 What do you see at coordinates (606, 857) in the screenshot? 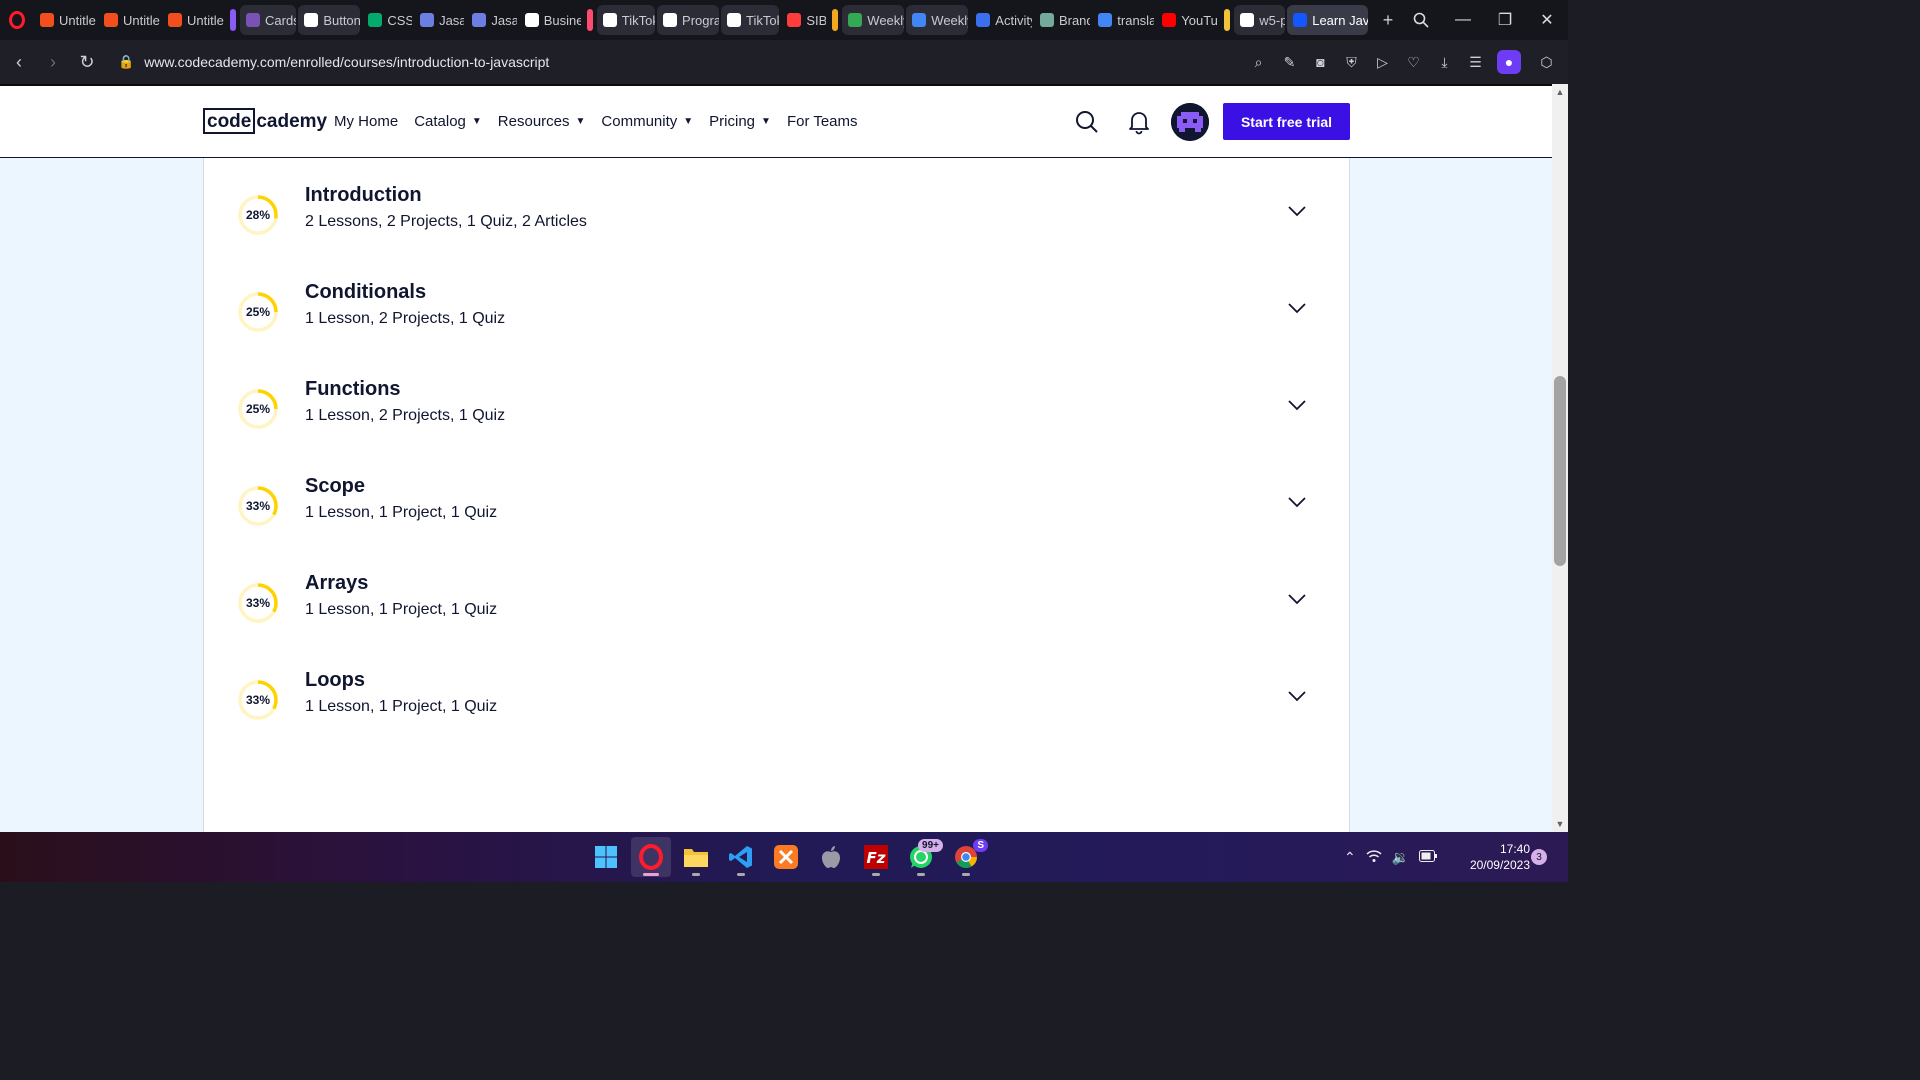
I see `windows-start-icon` at bounding box center [606, 857].